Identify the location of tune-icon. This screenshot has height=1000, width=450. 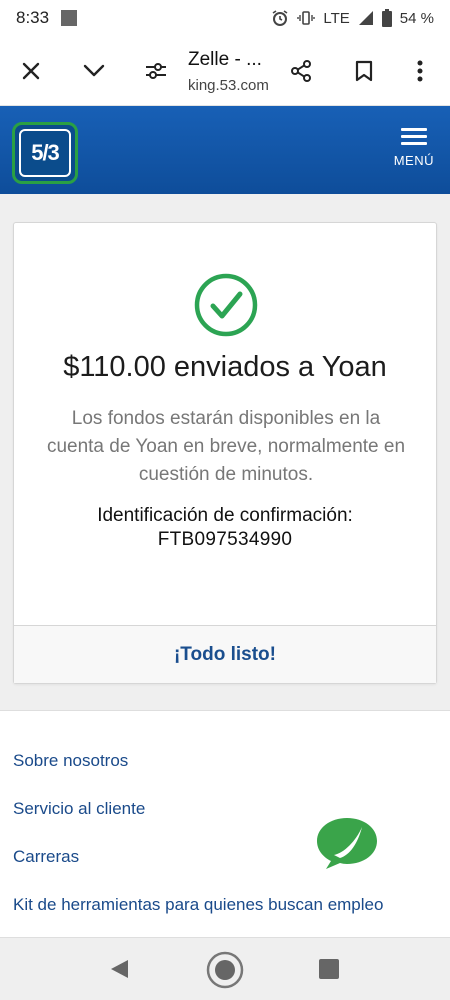
(156, 71).